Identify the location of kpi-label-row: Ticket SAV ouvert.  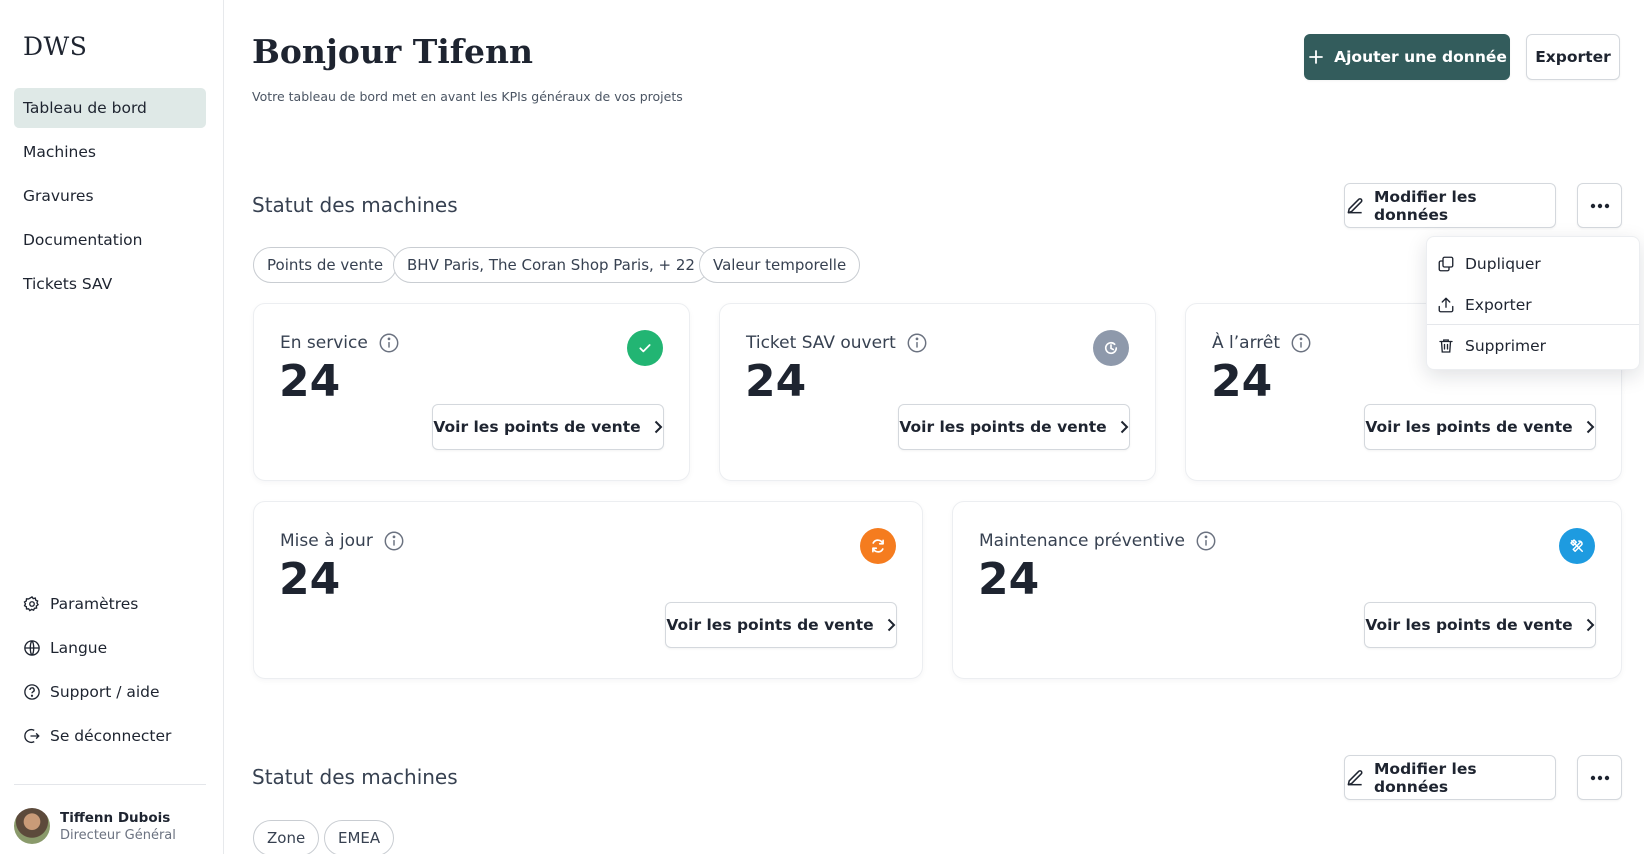
(837, 343).